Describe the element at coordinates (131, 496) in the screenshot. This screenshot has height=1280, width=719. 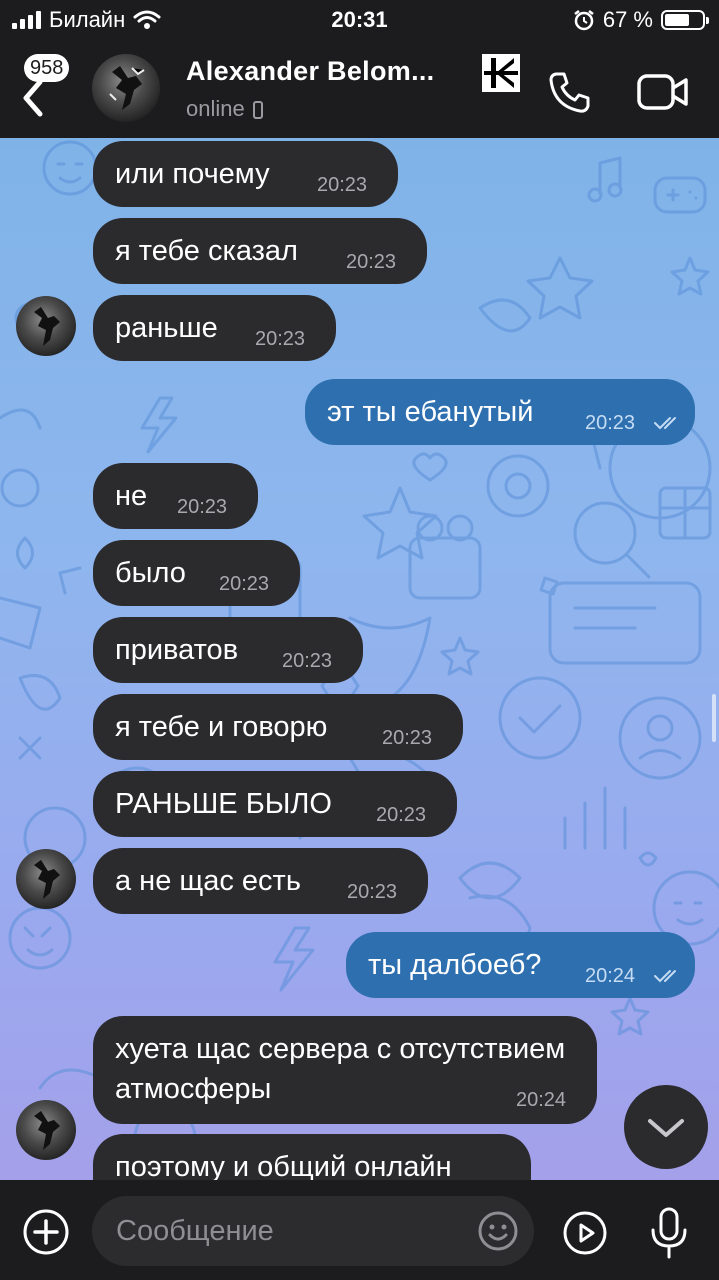
I see `message-text: не` at that location.